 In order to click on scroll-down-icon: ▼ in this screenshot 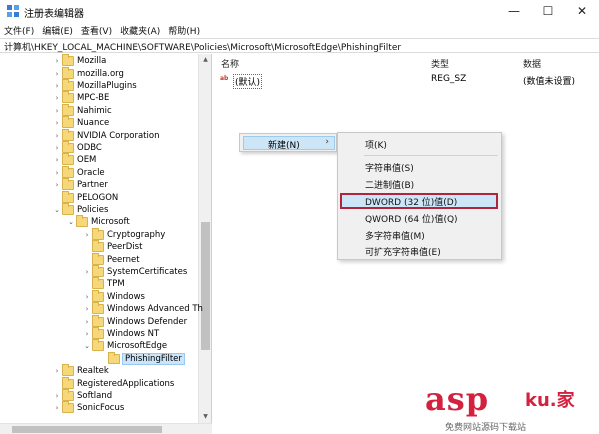, I will do `click(205, 417)`.